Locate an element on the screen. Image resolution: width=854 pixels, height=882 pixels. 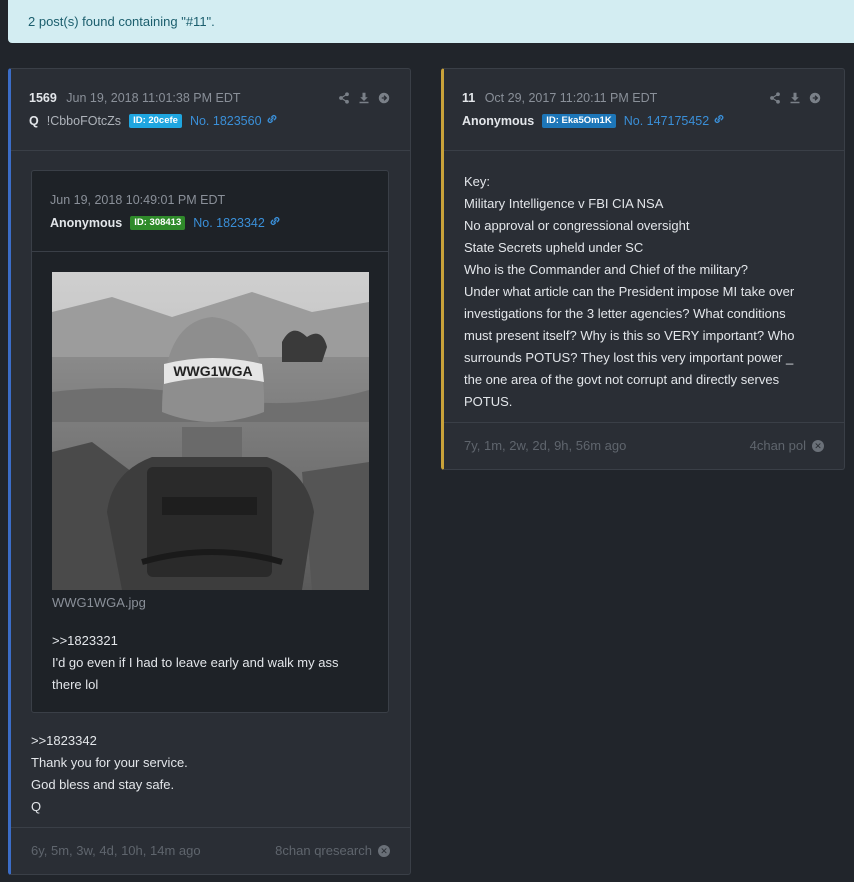
poster-id-badge: ID: Eka5Om1K is located at coordinates (579, 120).